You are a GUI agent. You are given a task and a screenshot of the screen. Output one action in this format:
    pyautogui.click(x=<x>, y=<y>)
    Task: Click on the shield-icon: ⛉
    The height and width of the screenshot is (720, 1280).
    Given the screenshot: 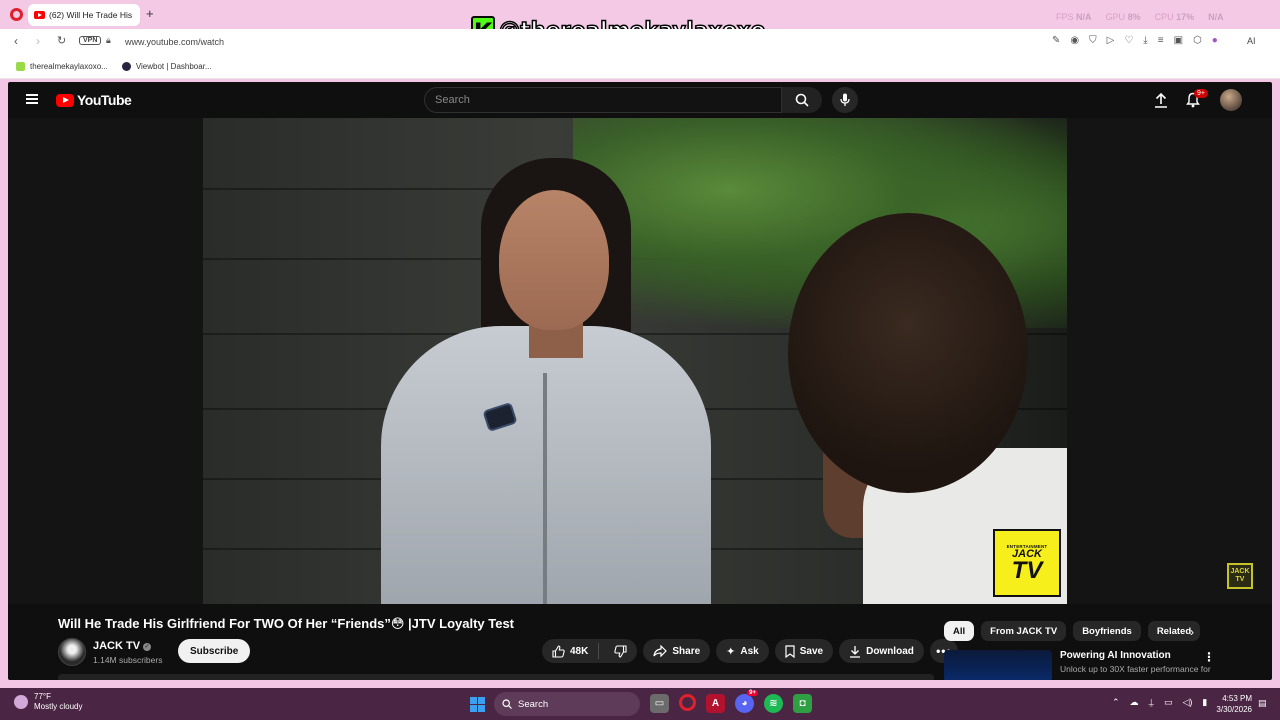 What is the action you would take?
    pyautogui.click(x=1093, y=40)
    